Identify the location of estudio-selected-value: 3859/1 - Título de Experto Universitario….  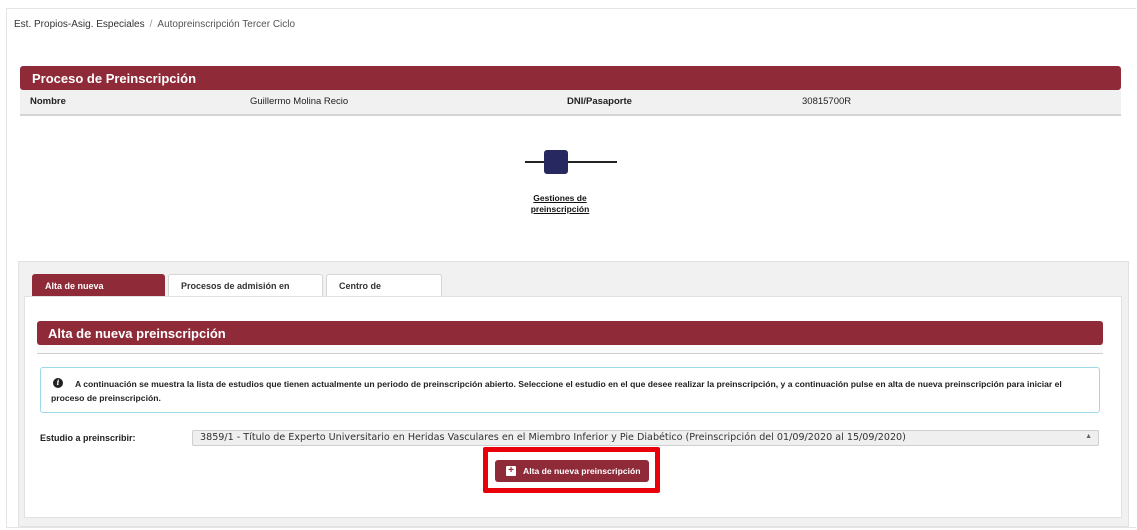
(553, 437).